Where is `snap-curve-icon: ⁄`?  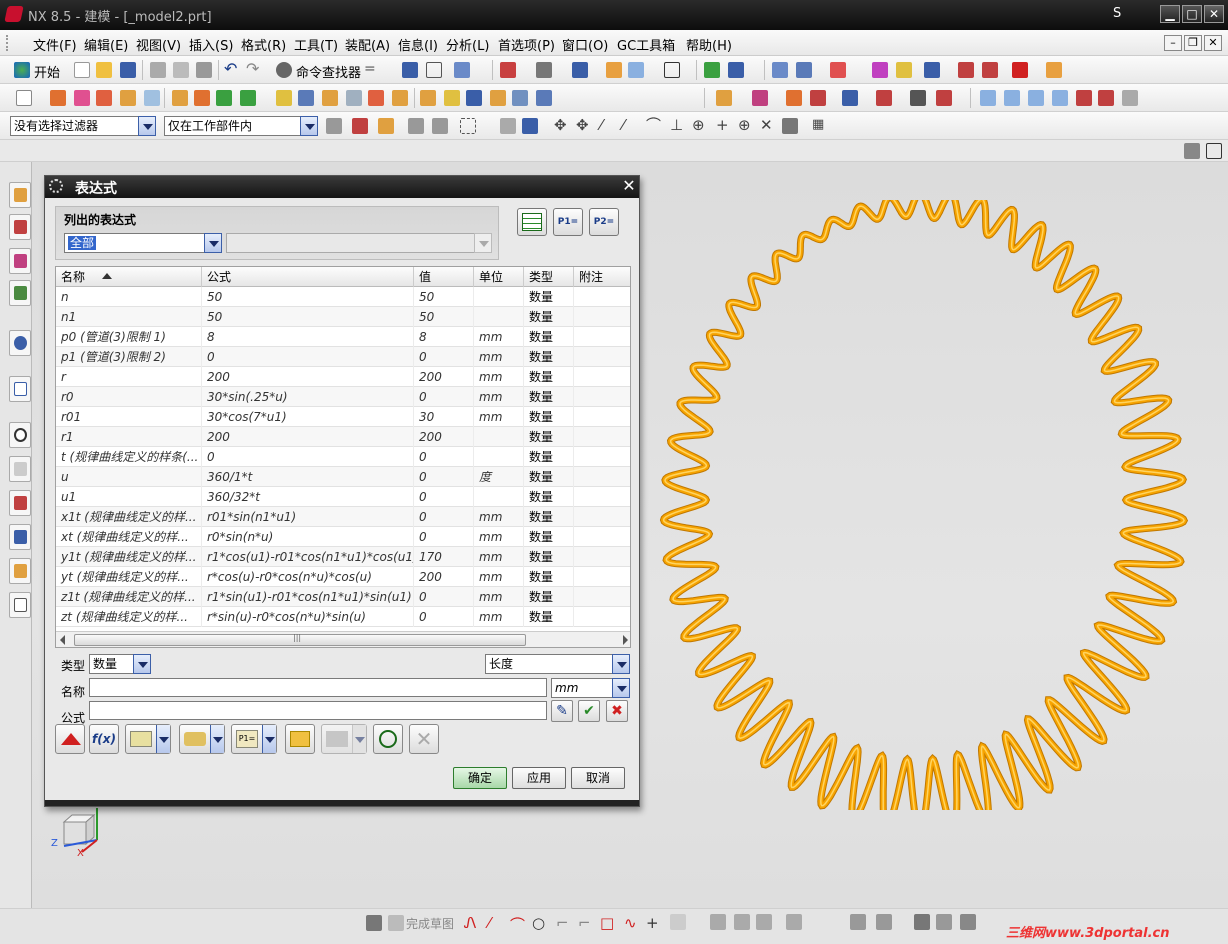 snap-curve-icon: ⁄ is located at coordinates (630, 126).